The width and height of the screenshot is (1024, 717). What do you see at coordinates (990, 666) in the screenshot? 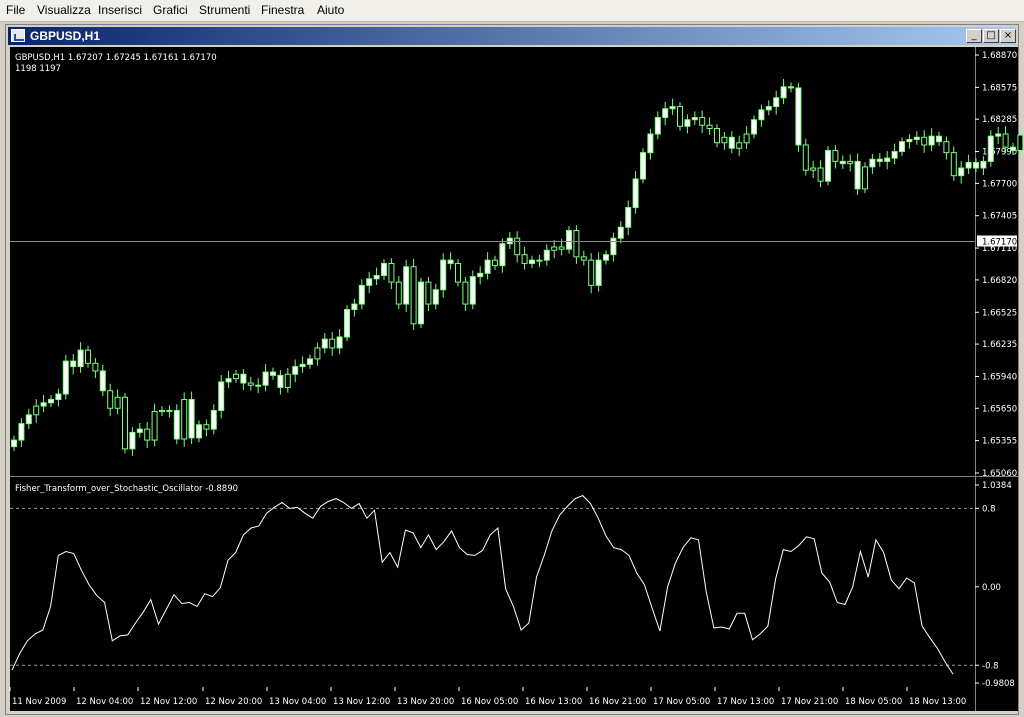
I see `indicator-tick-label: -0.8` at bounding box center [990, 666].